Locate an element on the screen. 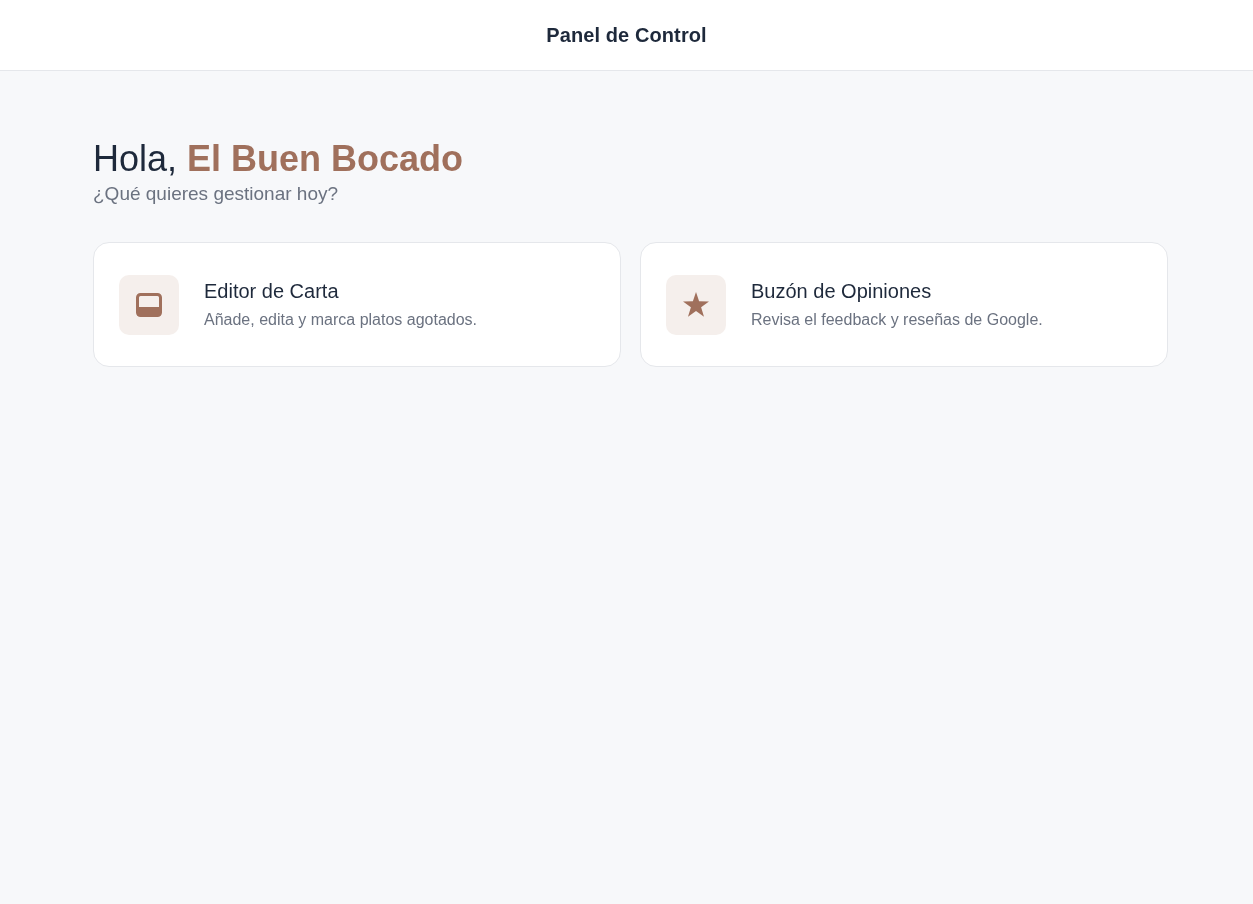 The image size is (1253, 904). card-description: Añade, edita y marca platos agotados. is located at coordinates (341, 320).